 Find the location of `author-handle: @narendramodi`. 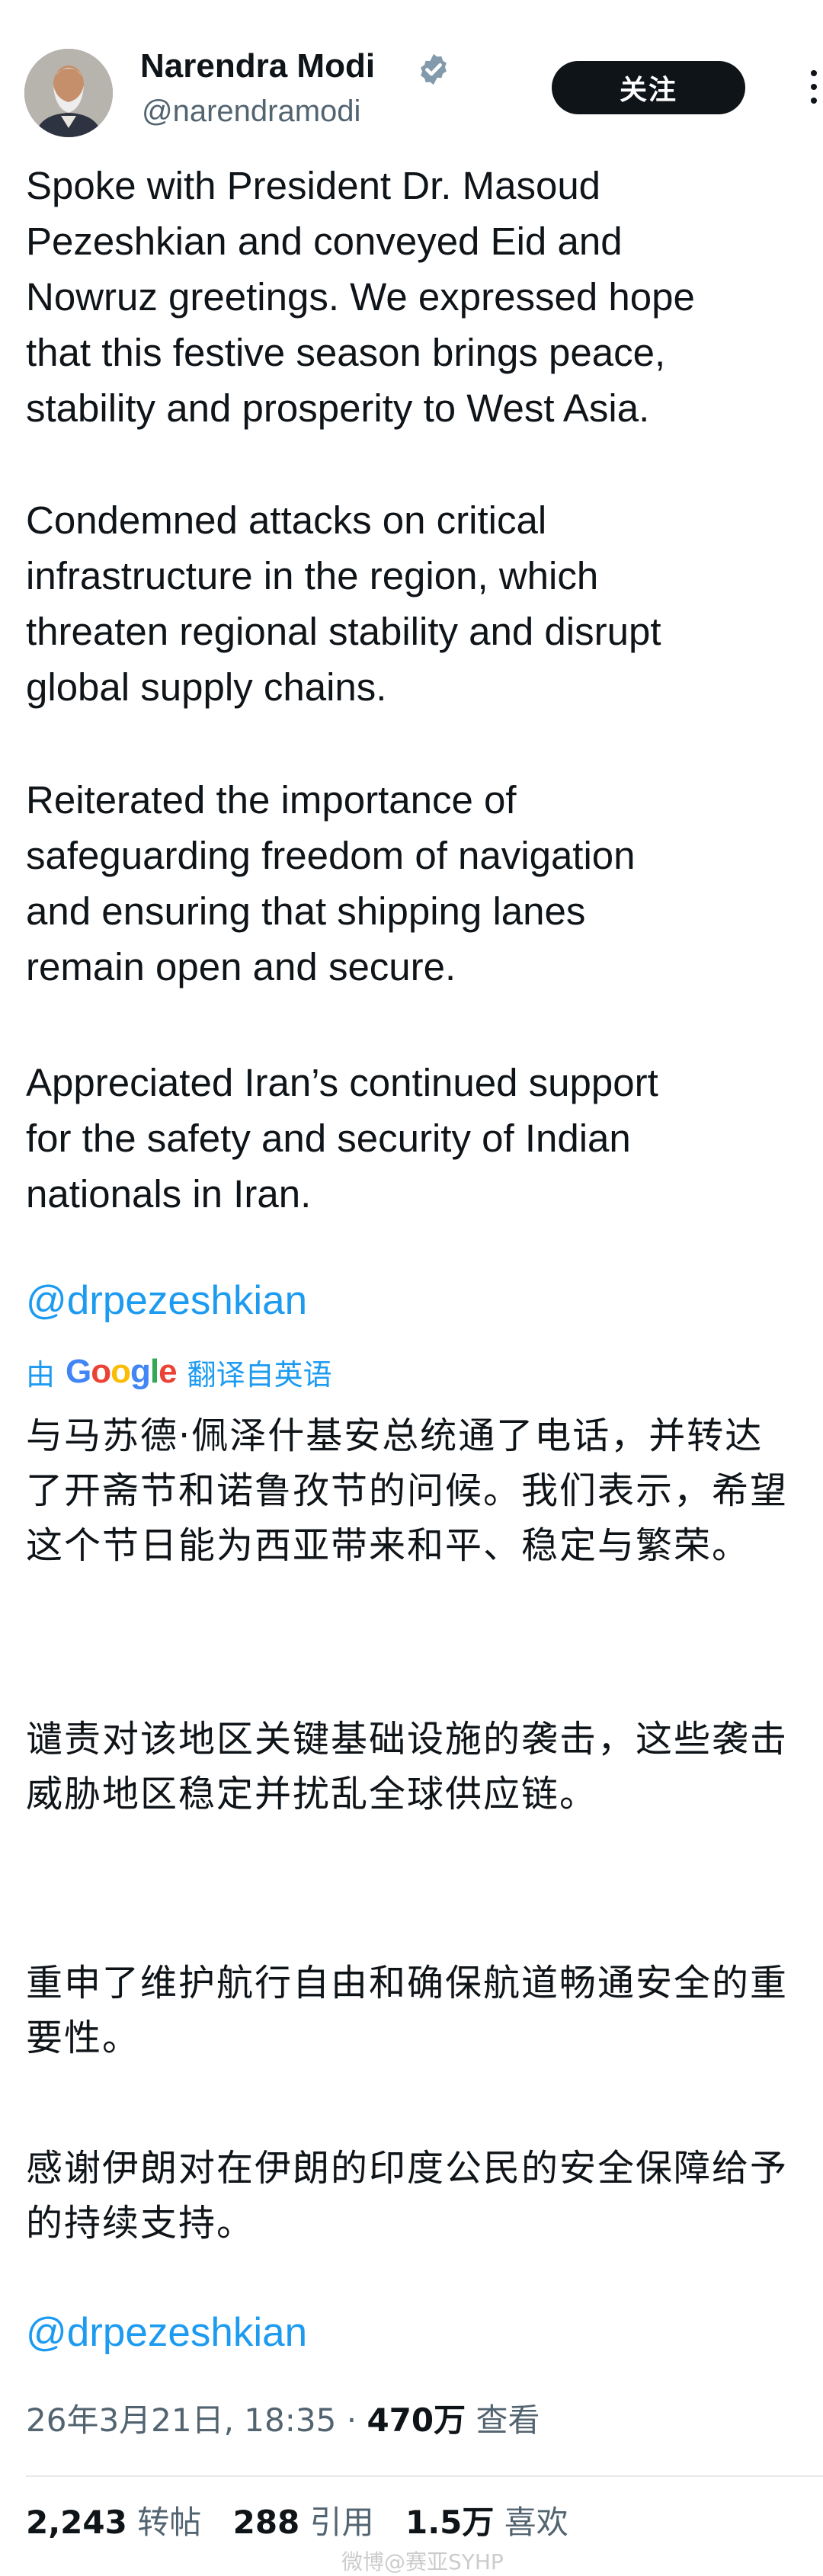

author-handle: @narendramodi is located at coordinates (251, 112).